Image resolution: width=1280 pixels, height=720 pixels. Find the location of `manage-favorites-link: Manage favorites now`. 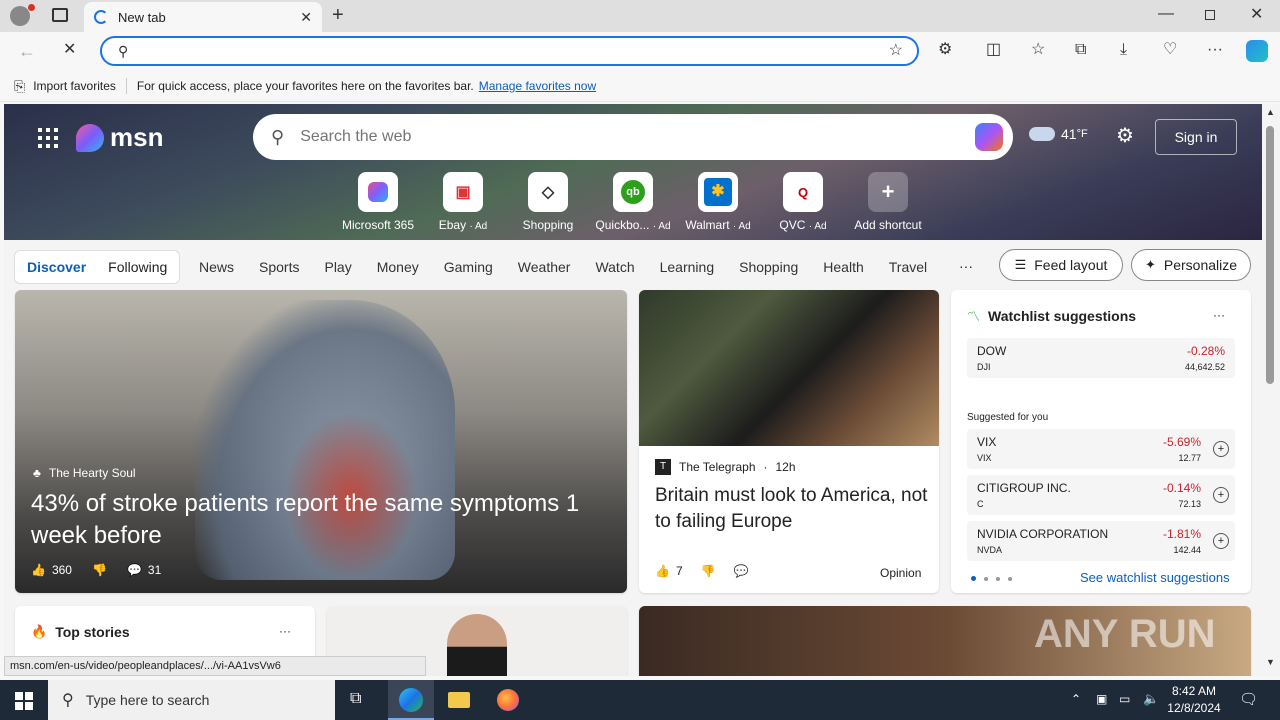

manage-favorites-link: Manage favorites now is located at coordinates (537, 86).